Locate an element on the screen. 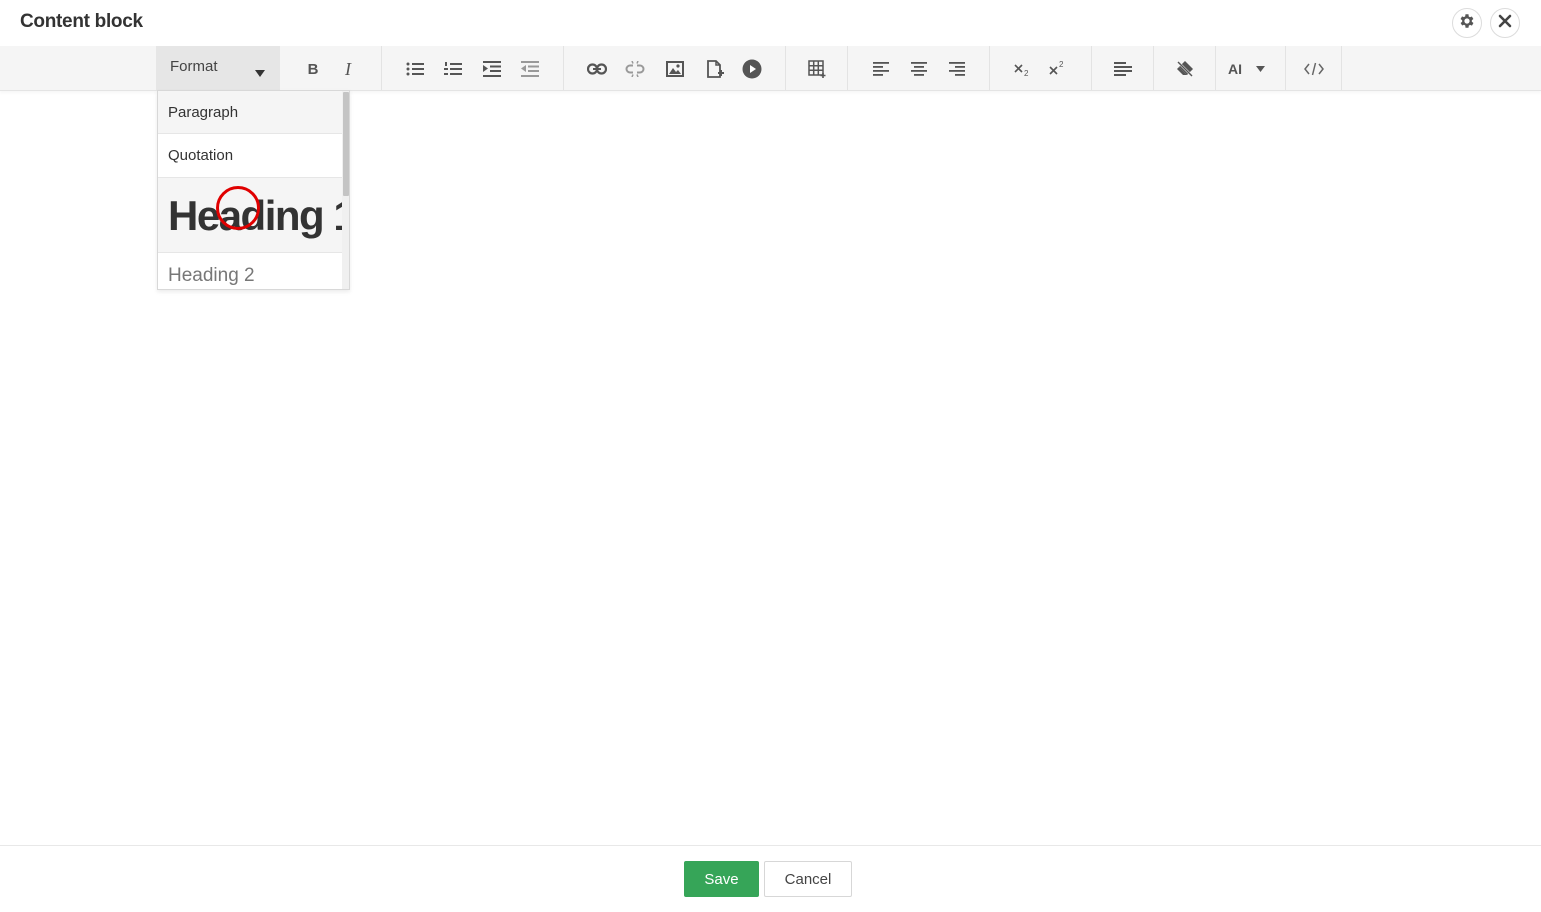  close-icon is located at coordinates (1505, 23).